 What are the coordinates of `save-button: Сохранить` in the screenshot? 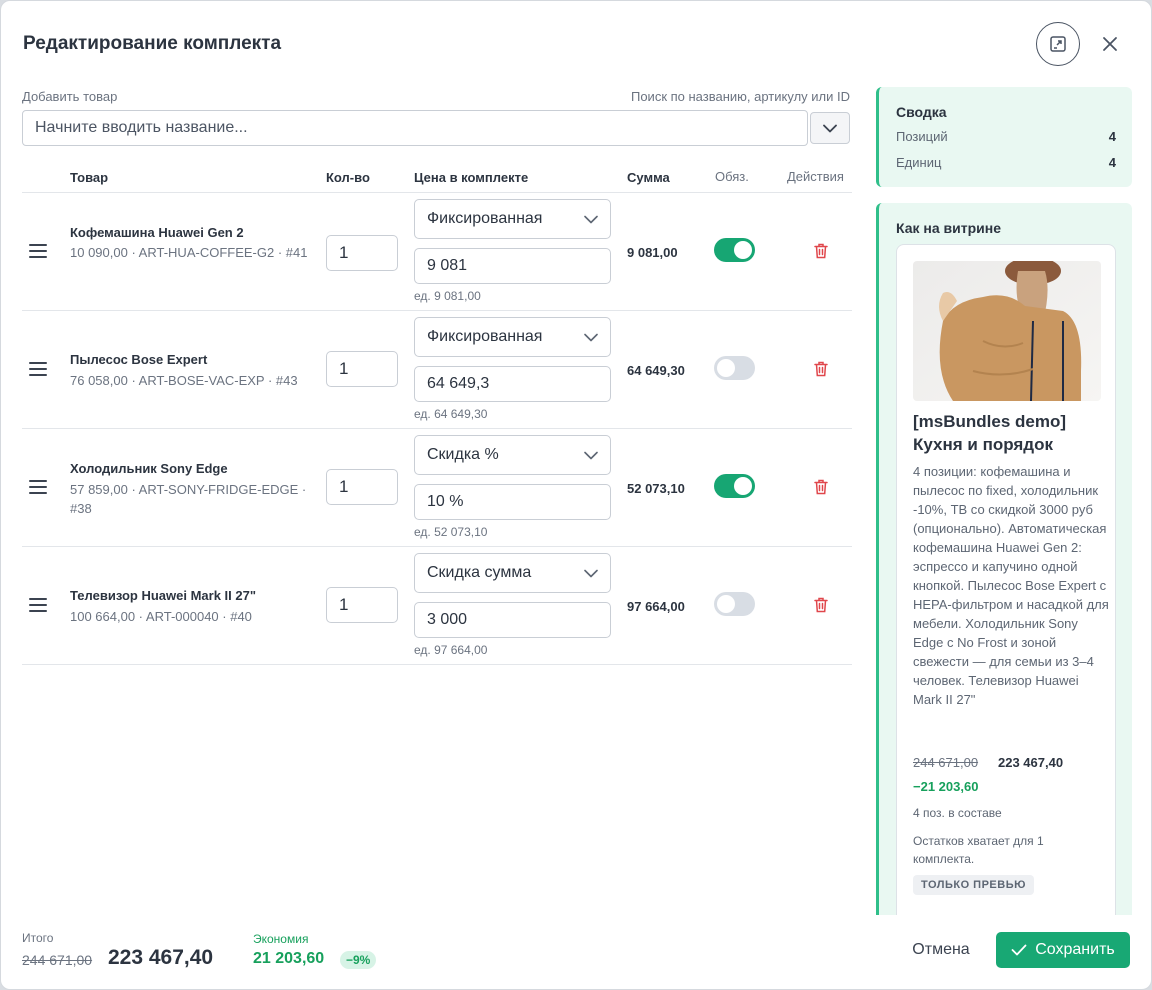 It's located at (1063, 950).